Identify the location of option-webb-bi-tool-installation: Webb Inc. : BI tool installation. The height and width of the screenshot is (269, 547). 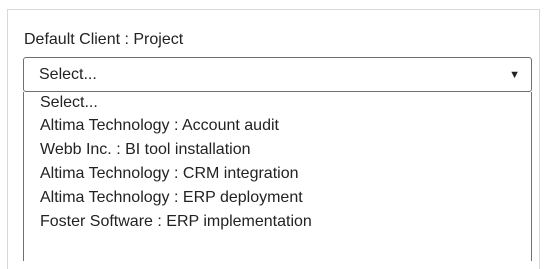
(277, 150).